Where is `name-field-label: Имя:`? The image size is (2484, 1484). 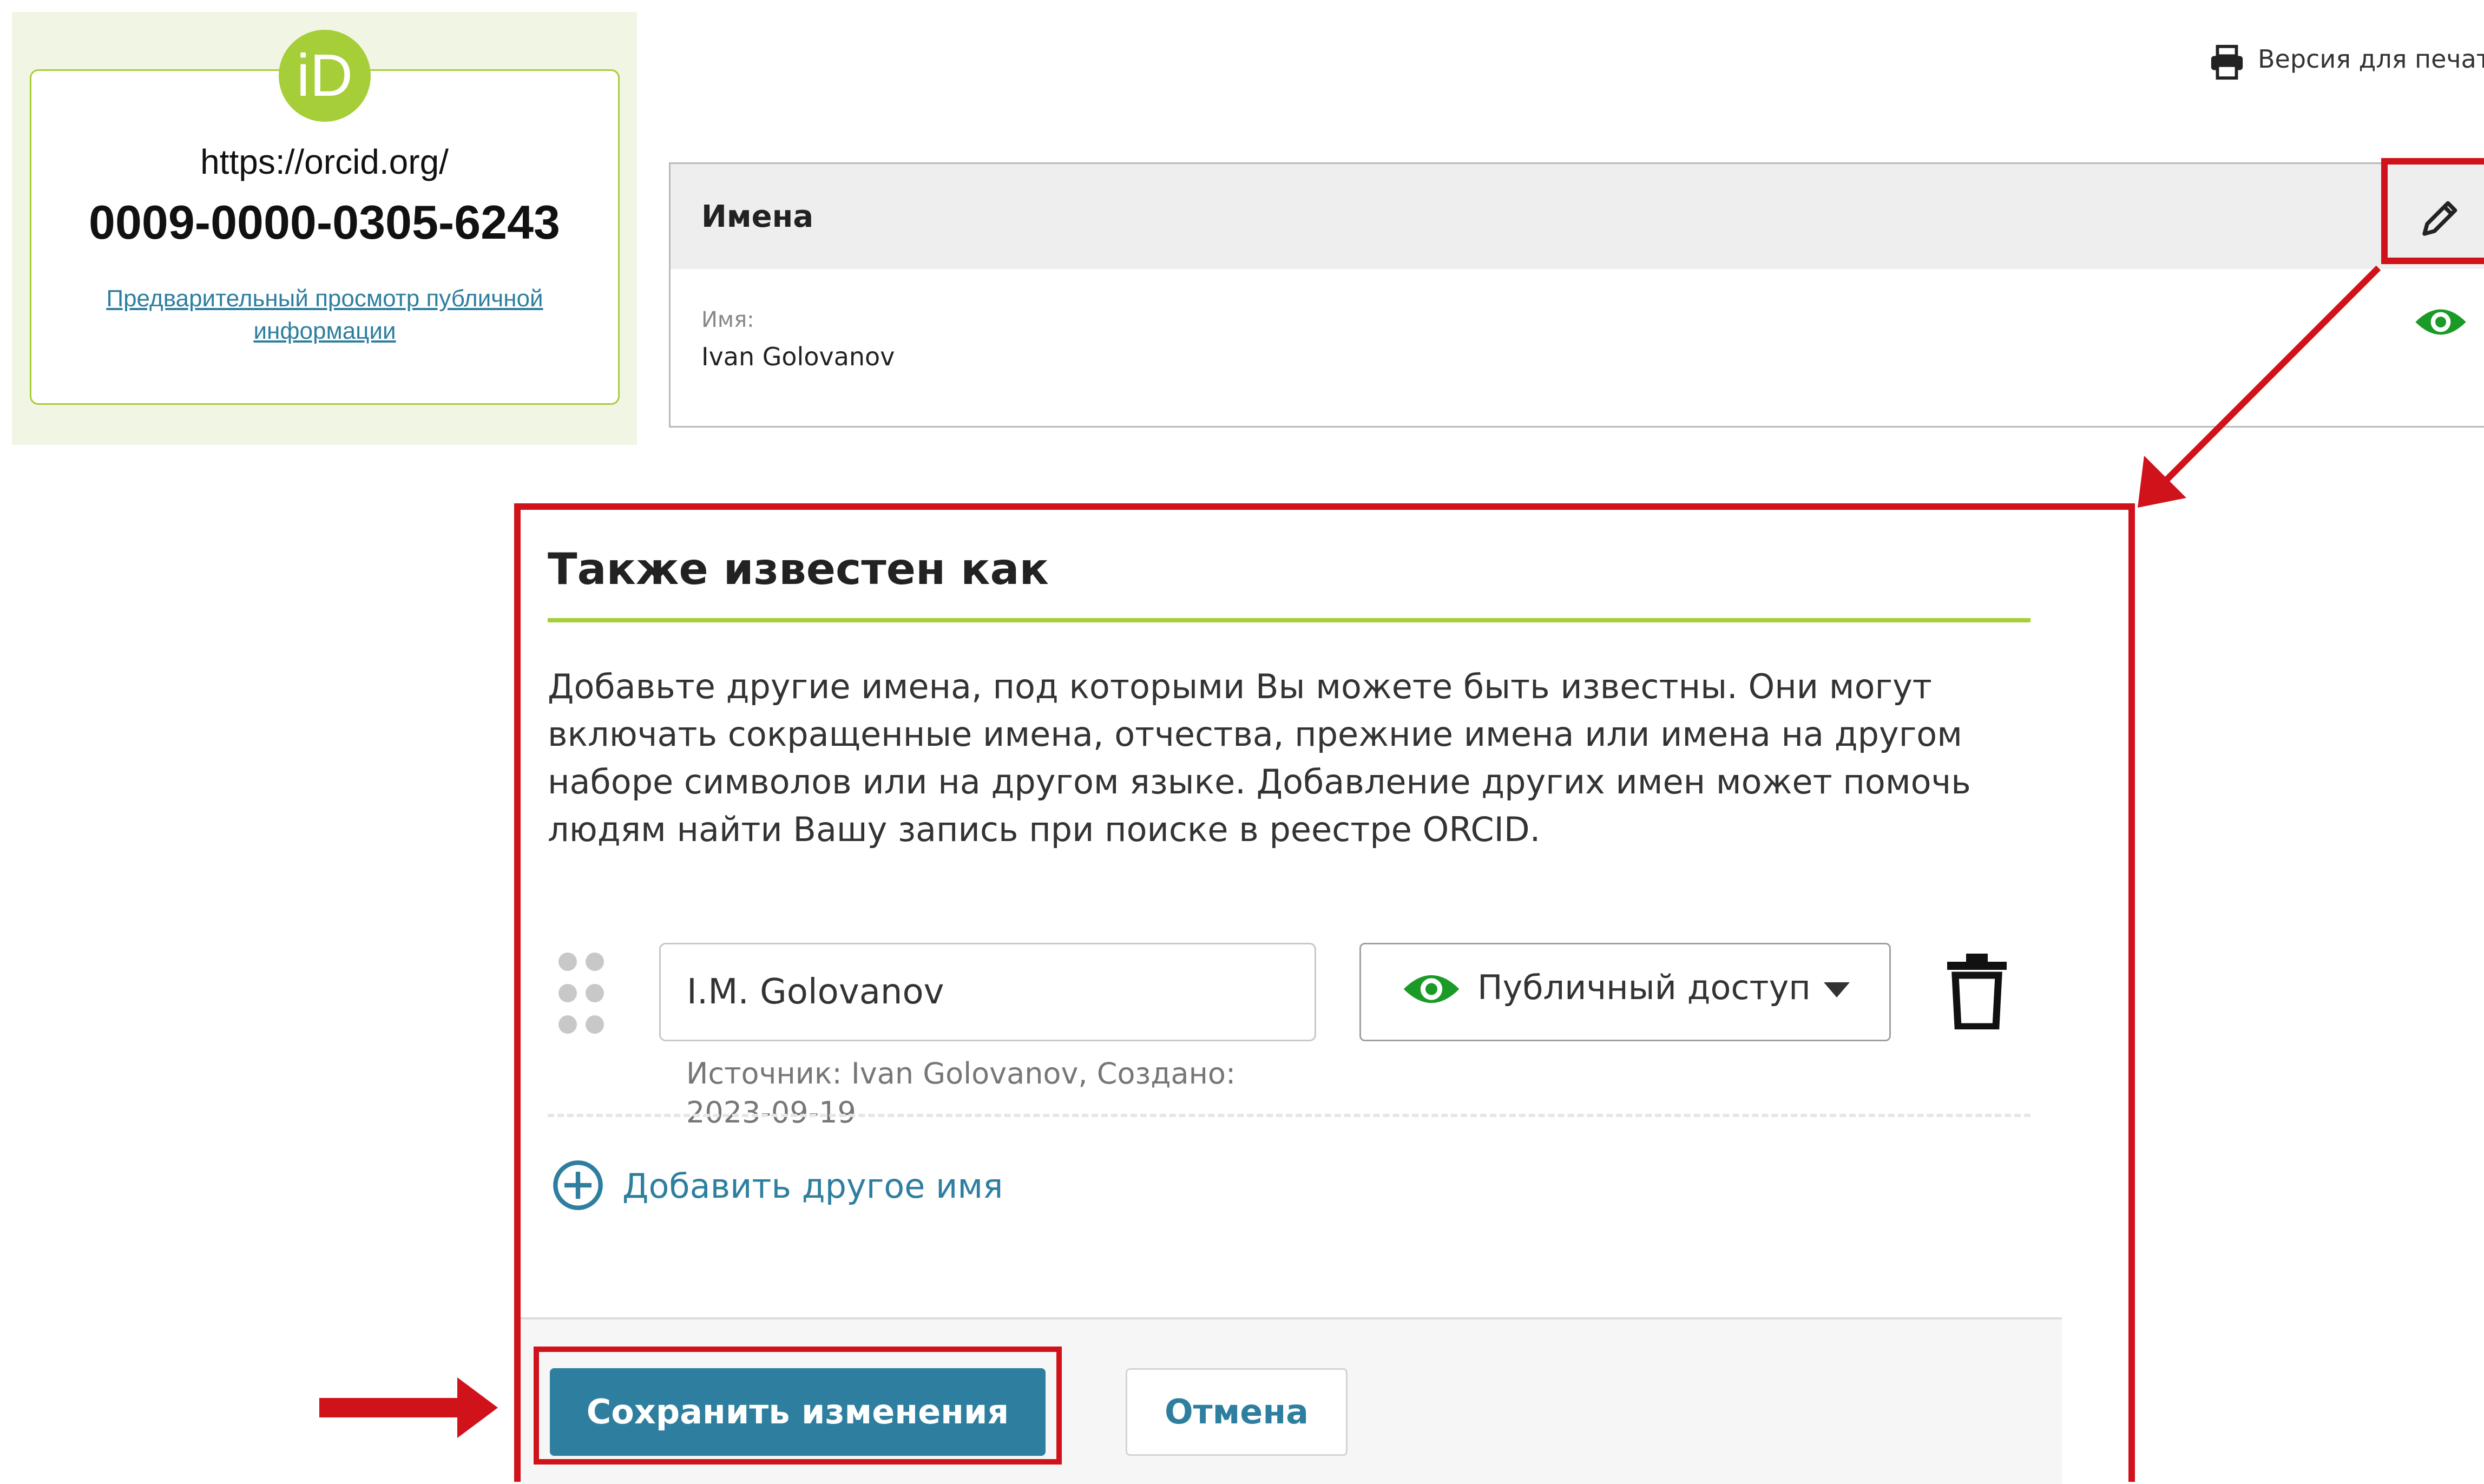
name-field-label: Имя: is located at coordinates (727, 319).